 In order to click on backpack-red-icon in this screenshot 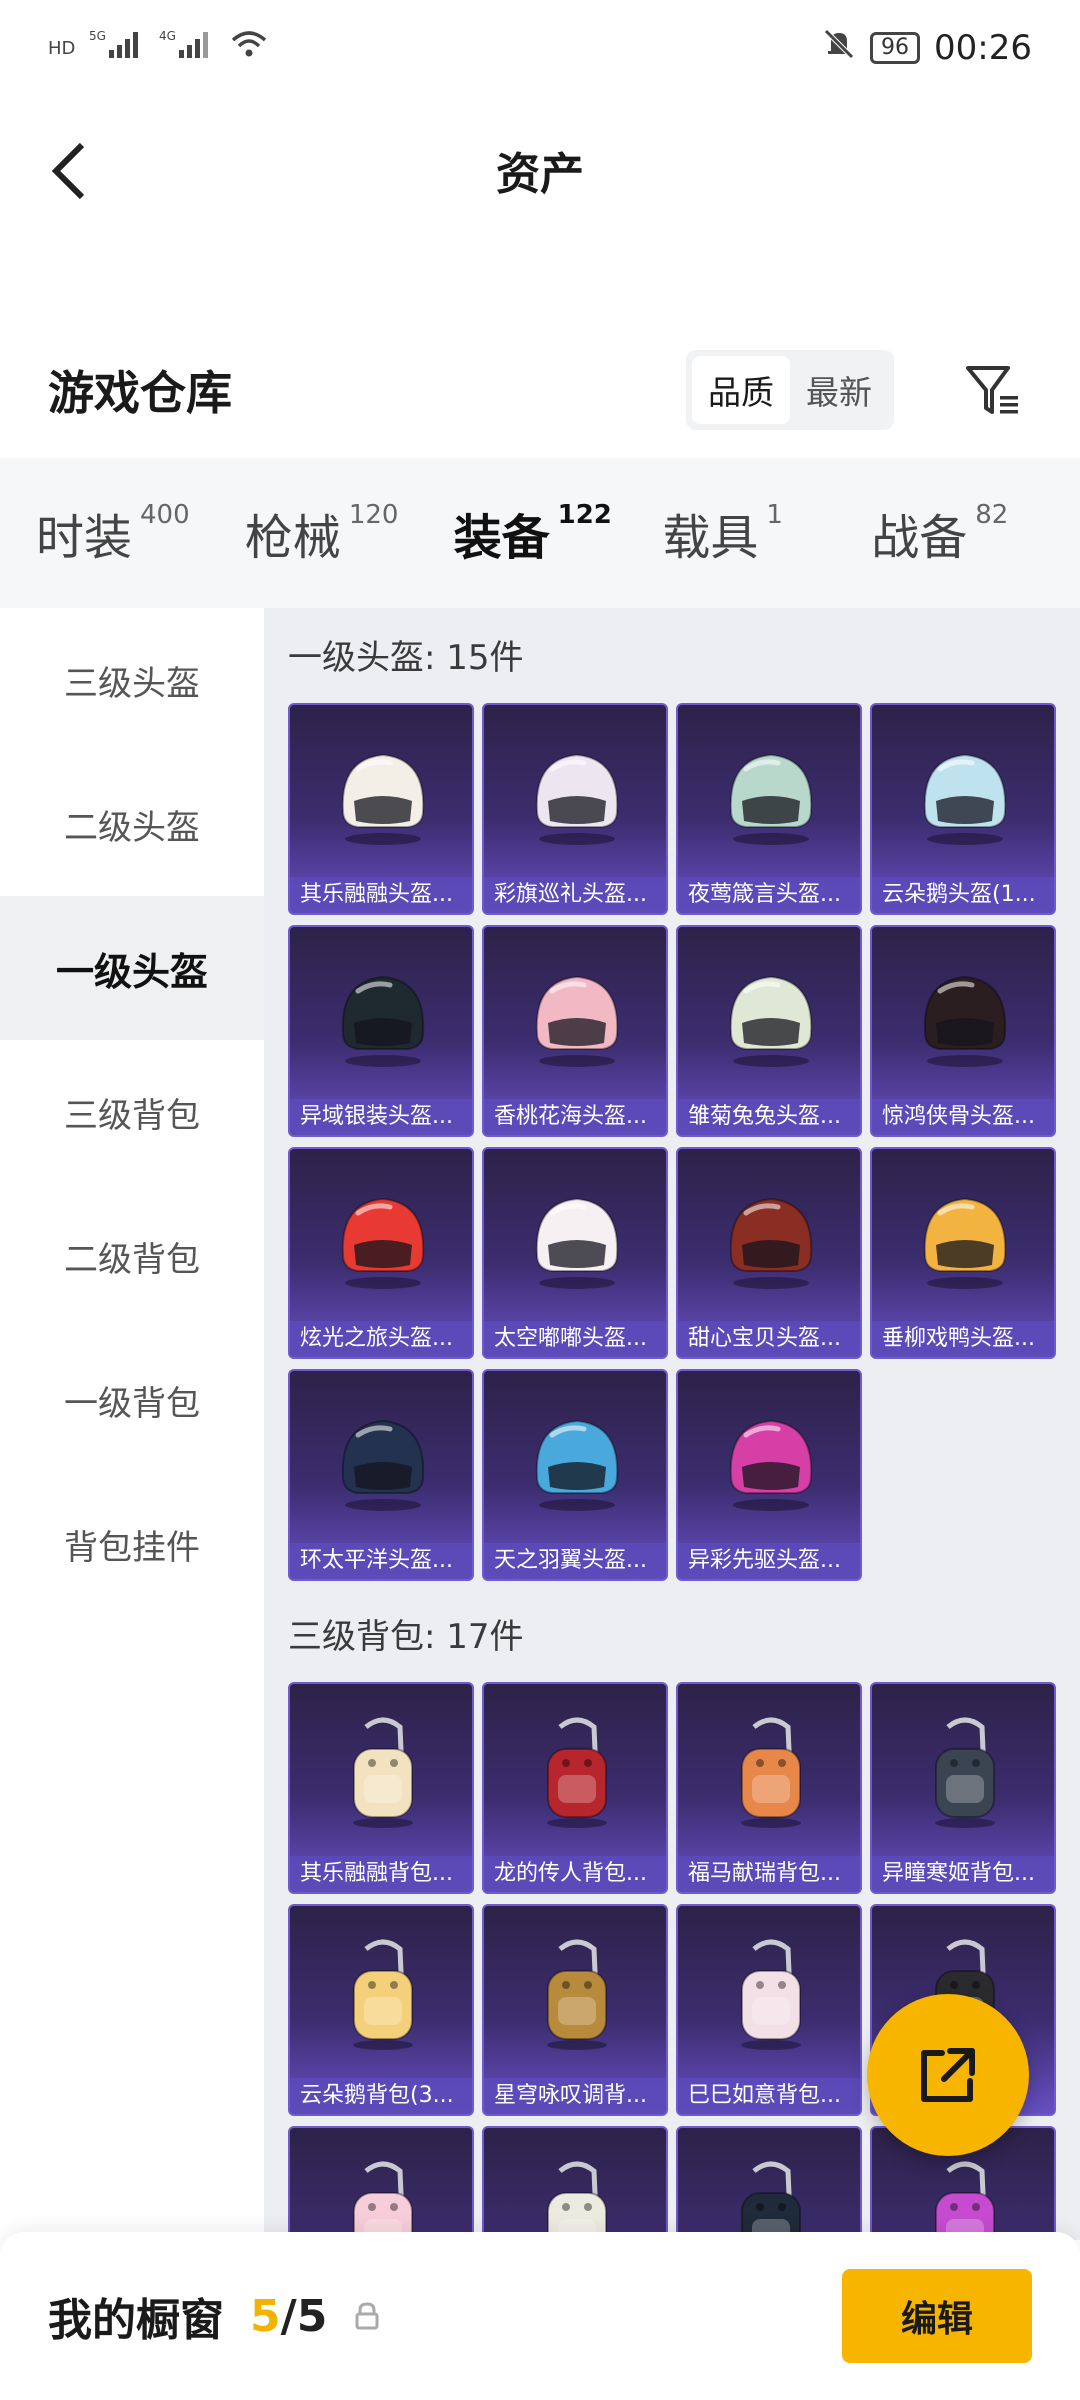, I will do `click(575, 1773)`.